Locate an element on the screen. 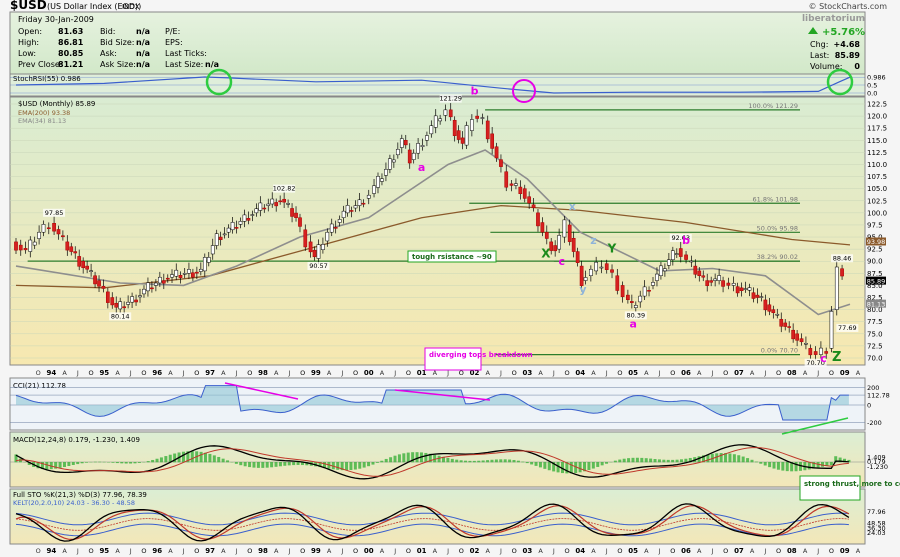 Image resolution: width=900 pixels, height=557 pixels. cci-legend: CCI(21) 112.78 is located at coordinates (39, 386).